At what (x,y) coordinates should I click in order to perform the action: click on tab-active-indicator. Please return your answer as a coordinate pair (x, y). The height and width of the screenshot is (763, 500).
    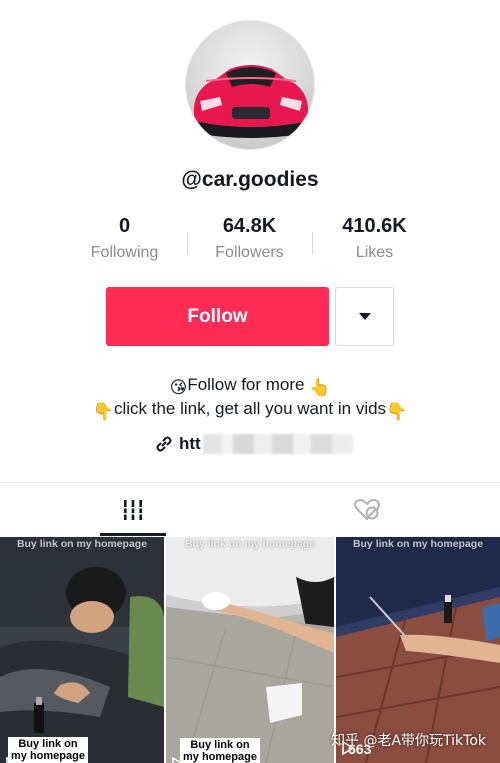
    Looking at the image, I should click on (133, 534).